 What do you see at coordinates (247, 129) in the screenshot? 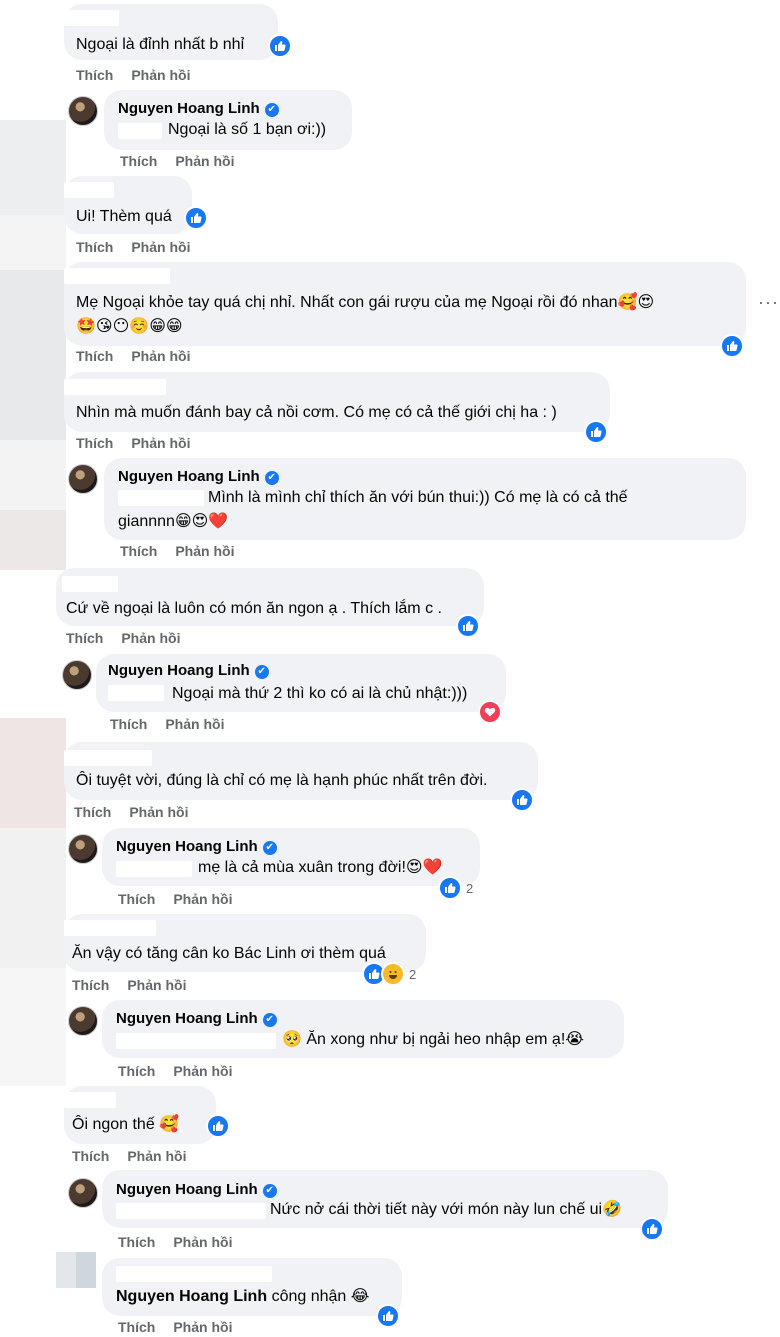
I see `comment-text: Ngoại là số 1 bạn ơi:))` at bounding box center [247, 129].